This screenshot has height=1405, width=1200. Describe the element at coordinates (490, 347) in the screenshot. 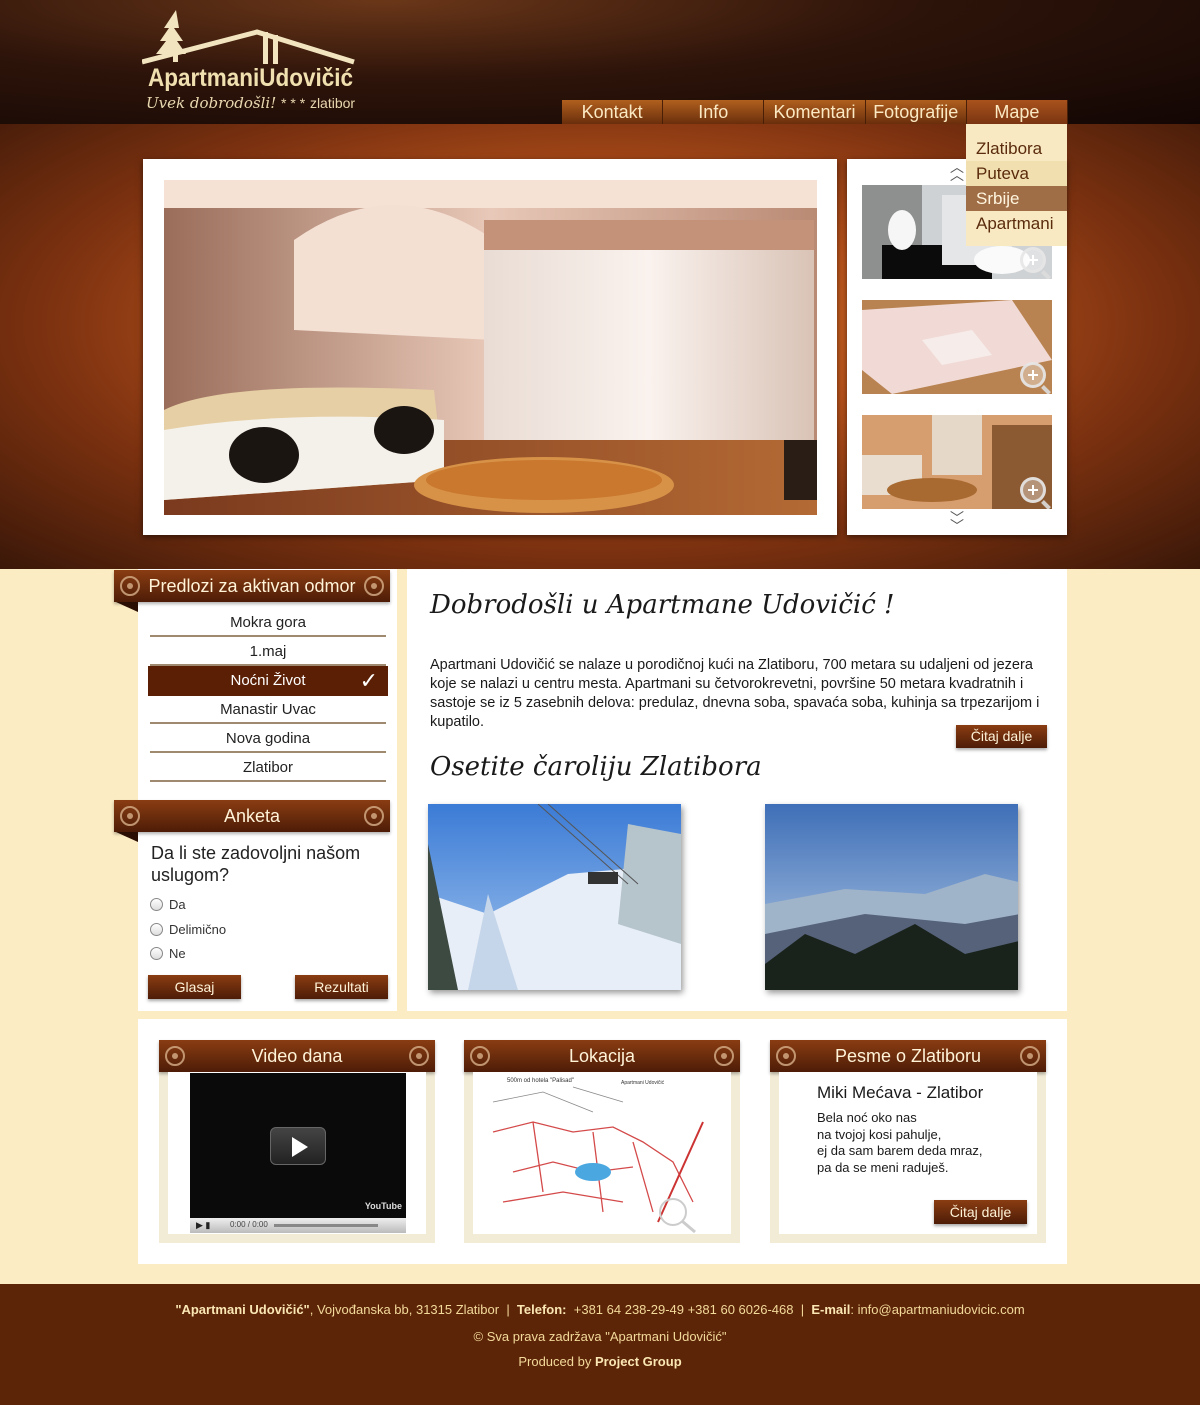

I see `main-photo` at that location.